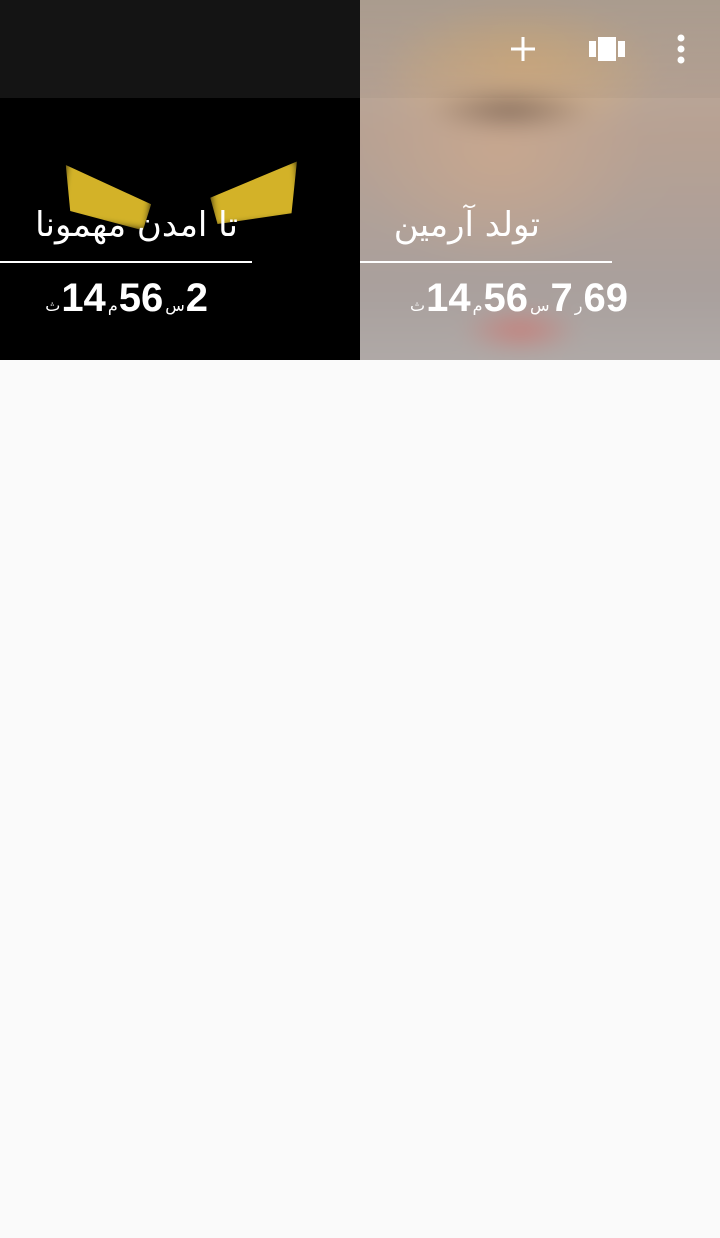 This screenshot has height=1238, width=720. What do you see at coordinates (196, 298) in the screenshot?
I see `countdown-hours-value: 2` at bounding box center [196, 298].